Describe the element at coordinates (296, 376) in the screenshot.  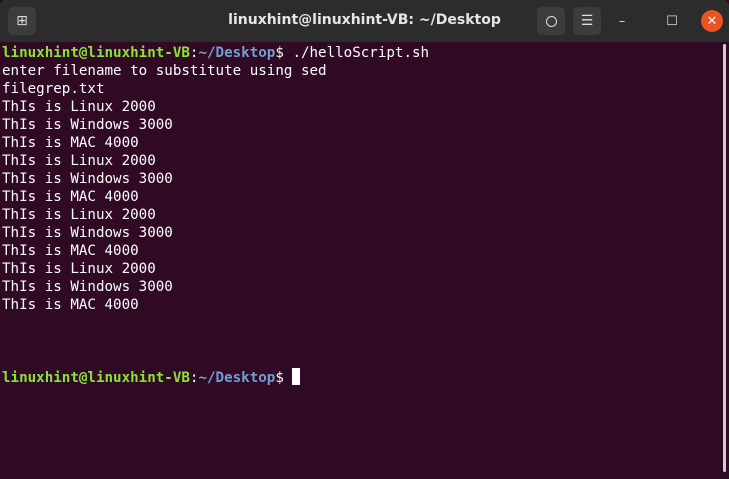
I see `cursor` at that location.